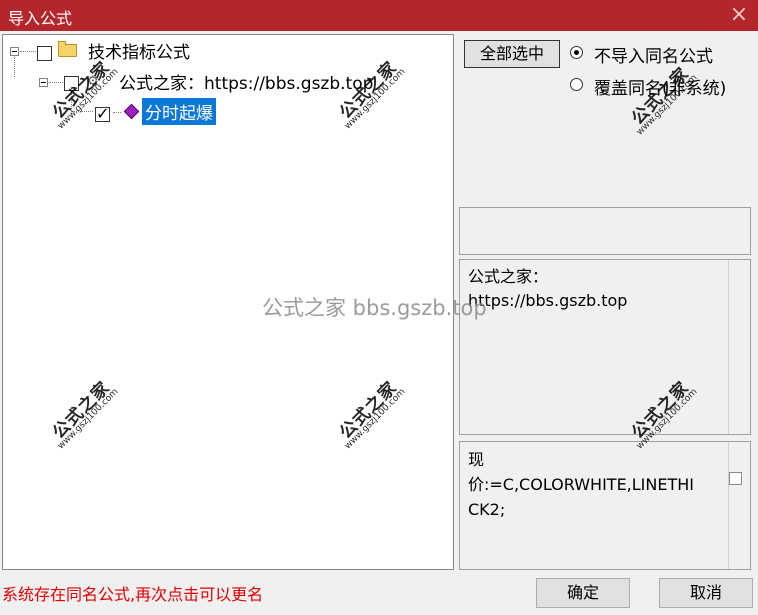  I want to click on radio-overwrite, so click(576, 84).